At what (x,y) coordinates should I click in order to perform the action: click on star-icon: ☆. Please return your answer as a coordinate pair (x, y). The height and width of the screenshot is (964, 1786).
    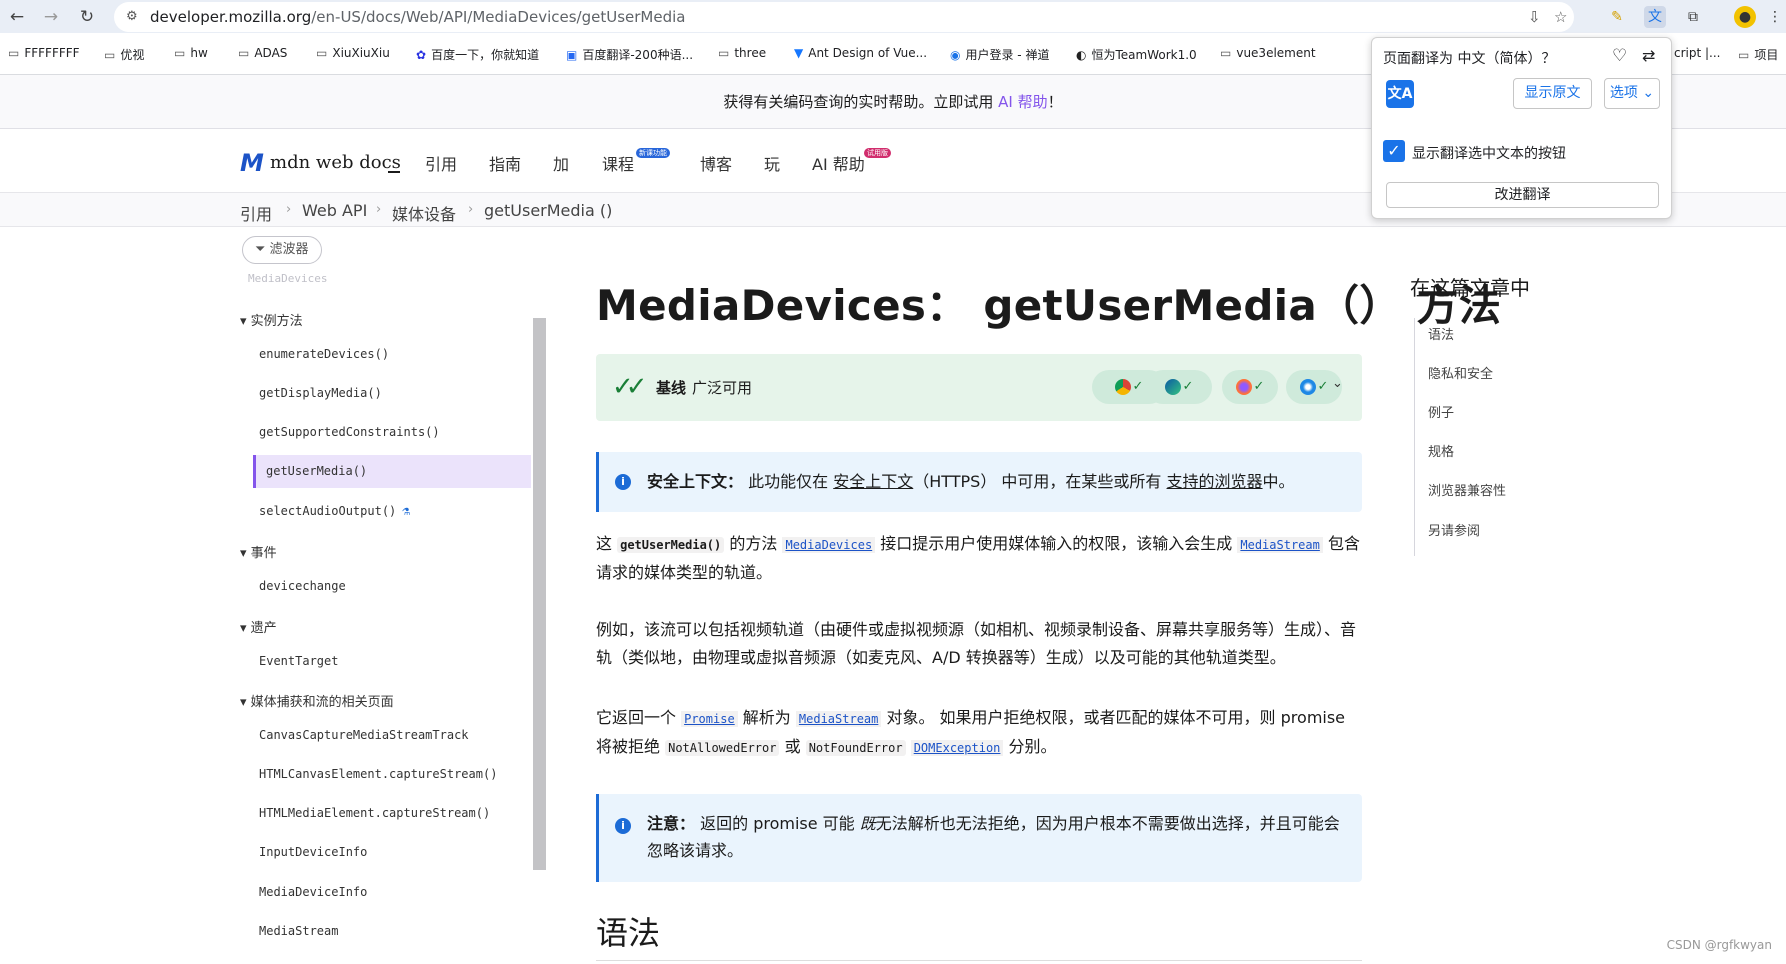
    Looking at the image, I should click on (1560, 17).